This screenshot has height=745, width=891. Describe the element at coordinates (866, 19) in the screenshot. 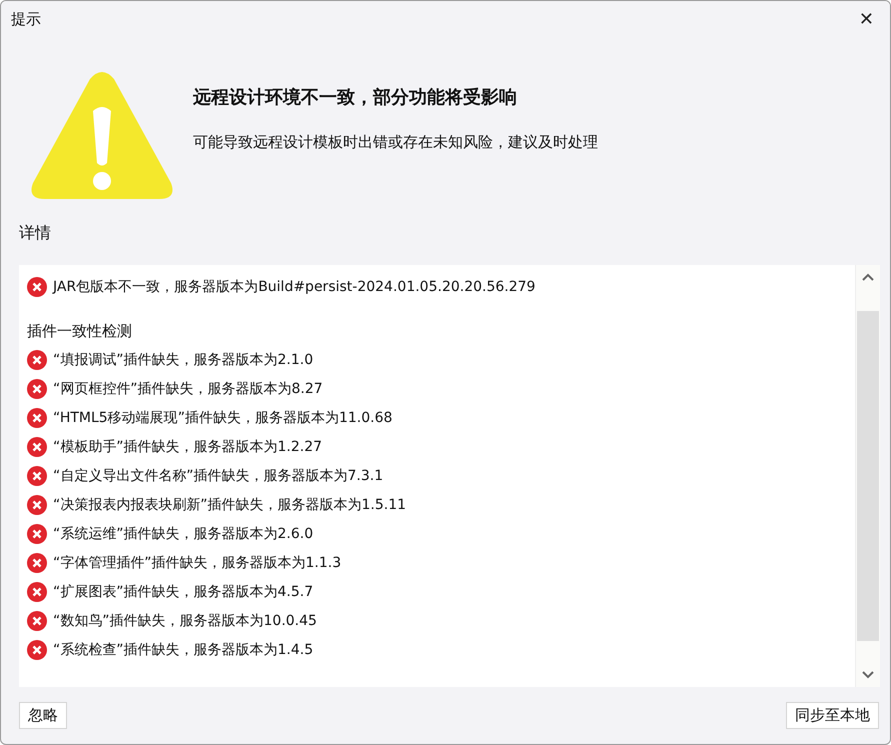

I see `close-button: ✕` at that location.